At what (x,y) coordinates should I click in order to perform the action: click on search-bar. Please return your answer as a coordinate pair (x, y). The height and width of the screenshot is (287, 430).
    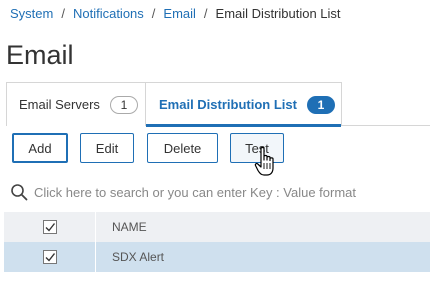
    Looking at the image, I should click on (219, 192).